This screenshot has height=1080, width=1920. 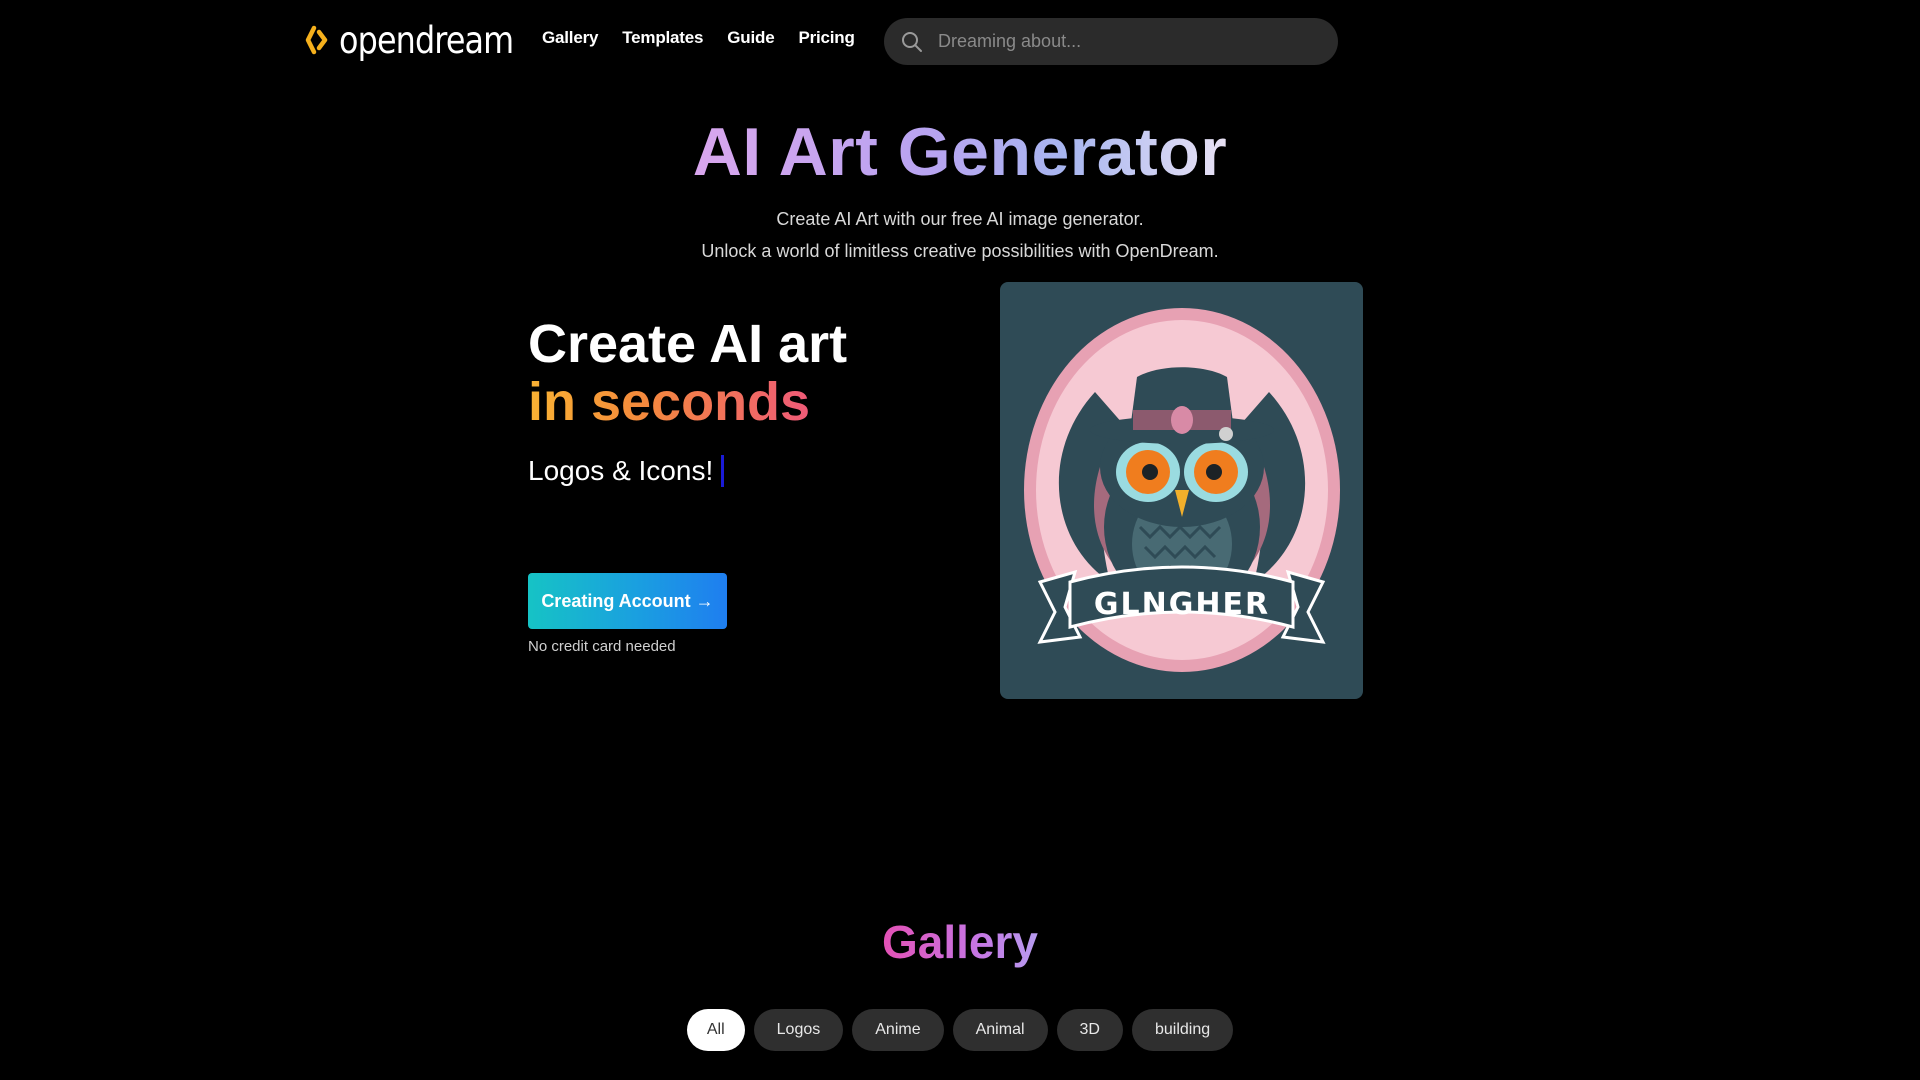 I want to click on text-caret, so click(x=723, y=471).